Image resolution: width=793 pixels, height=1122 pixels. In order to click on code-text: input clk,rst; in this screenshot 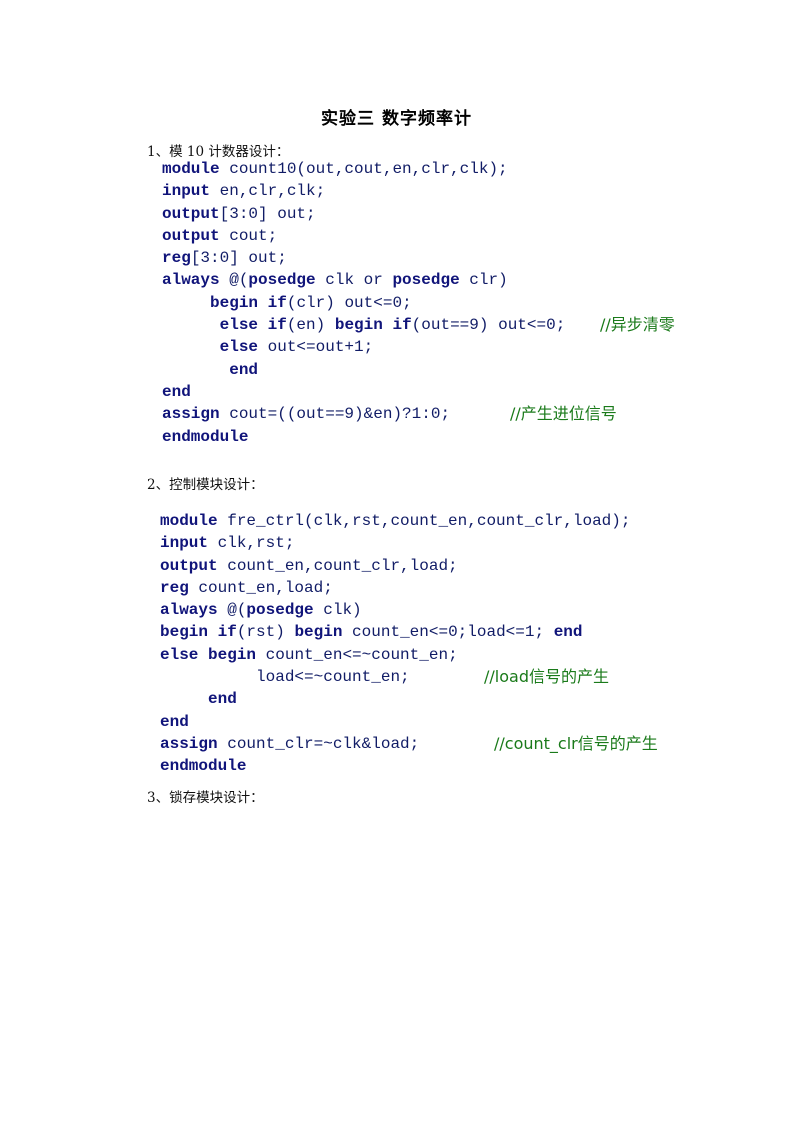, I will do `click(227, 543)`.